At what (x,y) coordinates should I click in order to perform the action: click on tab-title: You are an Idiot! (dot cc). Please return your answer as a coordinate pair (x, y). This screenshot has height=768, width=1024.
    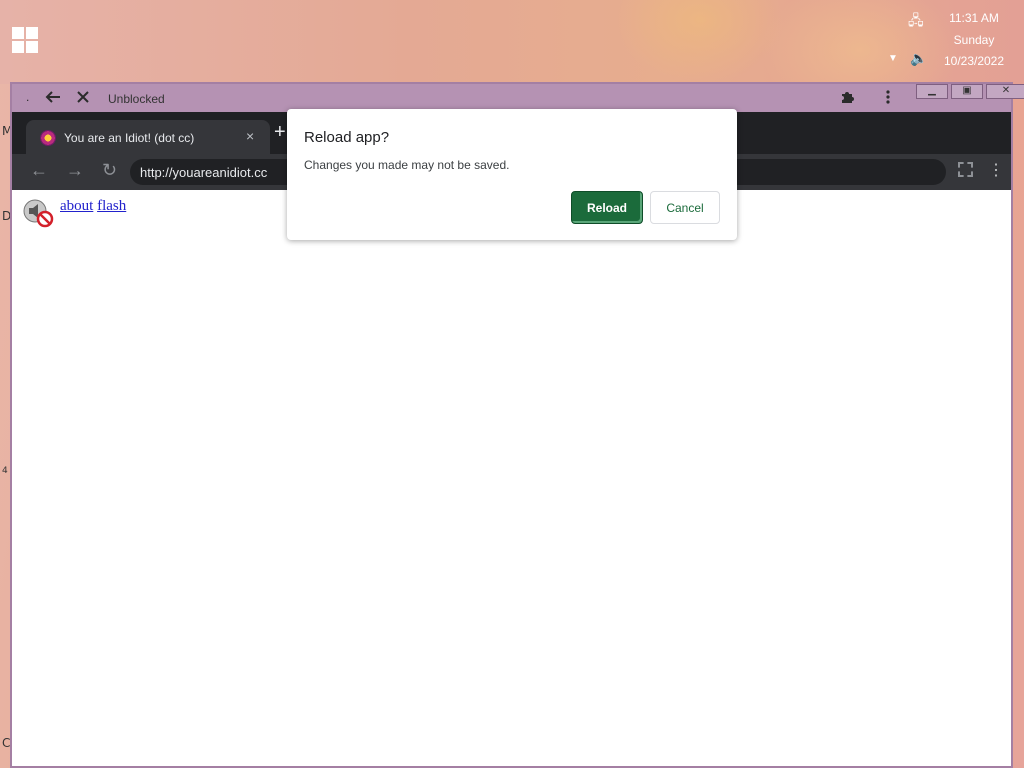
    Looking at the image, I should click on (129, 138).